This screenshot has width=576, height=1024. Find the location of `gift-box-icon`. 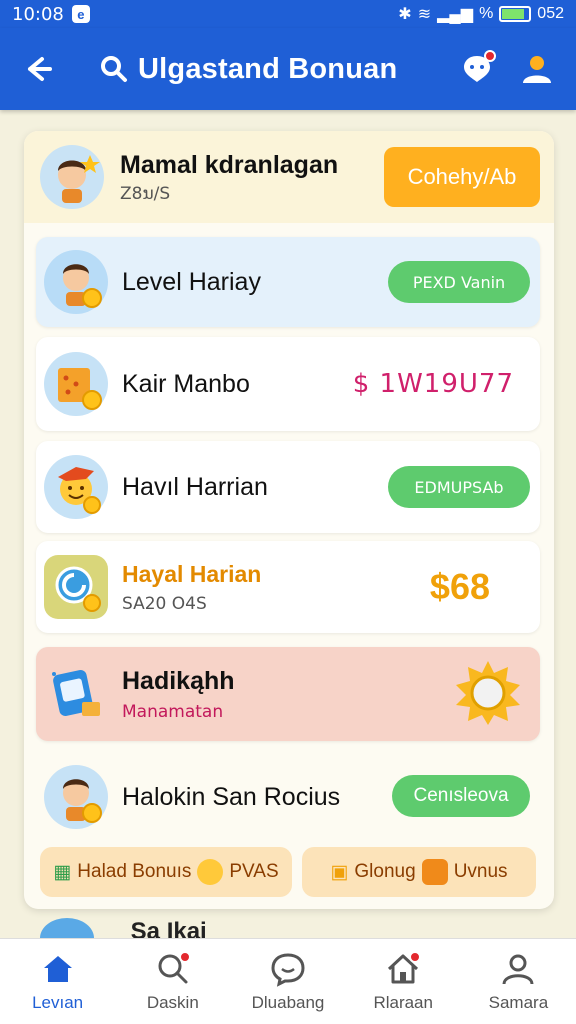

gift-box-icon is located at coordinates (76, 384).